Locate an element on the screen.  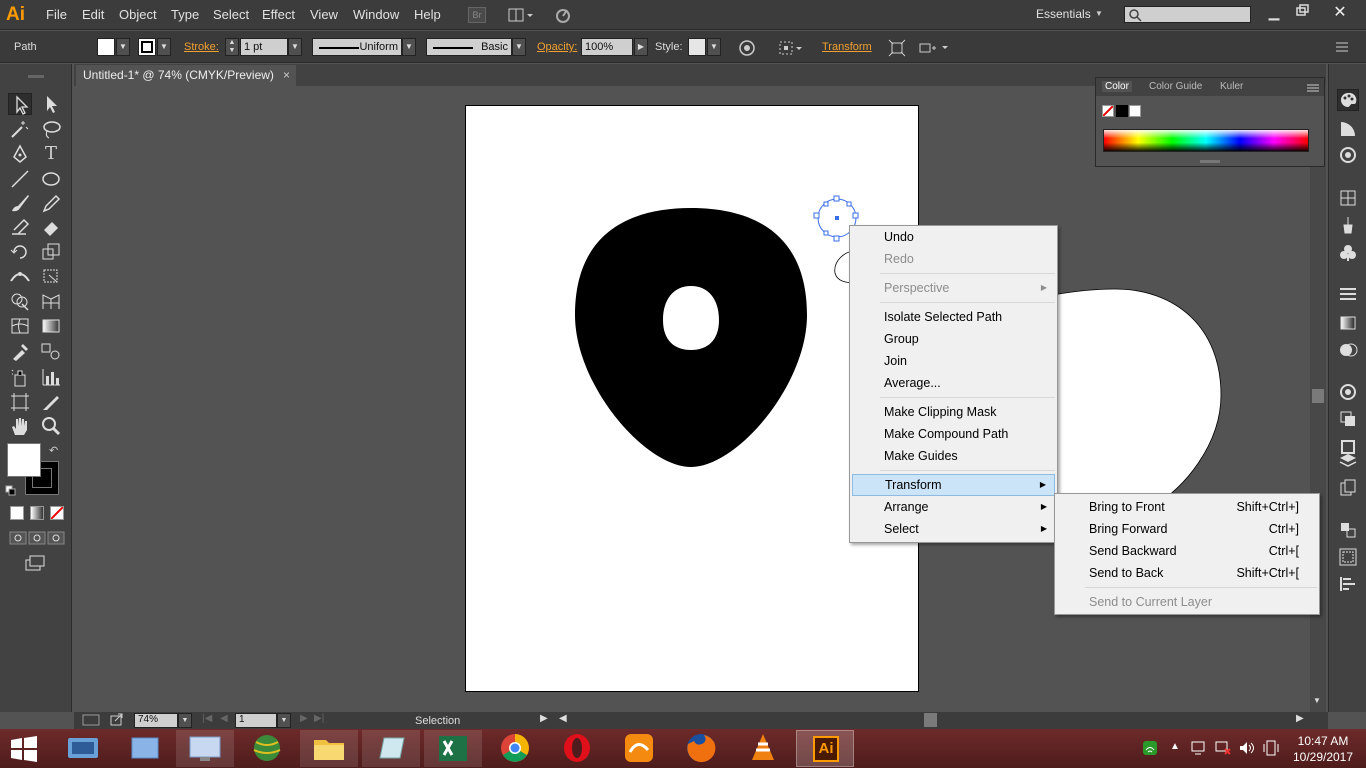
bridge-button: Br is located at coordinates (477, 15).